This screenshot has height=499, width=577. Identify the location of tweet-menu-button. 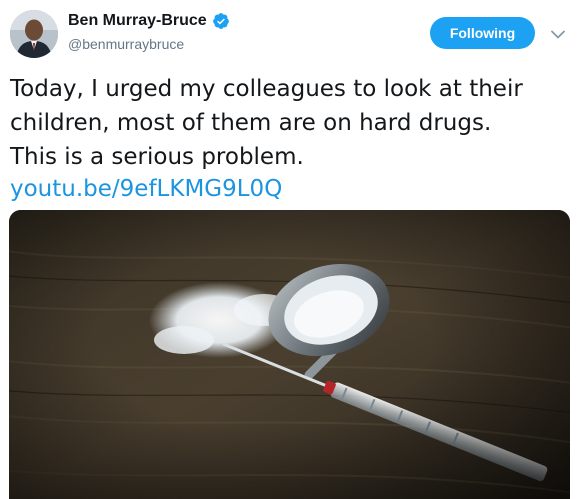
(558, 34).